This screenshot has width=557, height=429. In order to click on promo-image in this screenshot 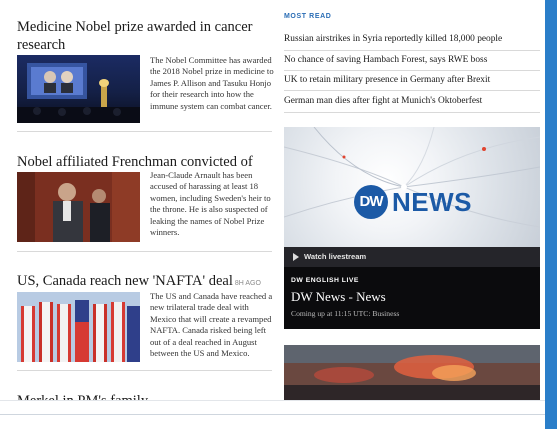, I will do `click(412, 372)`.